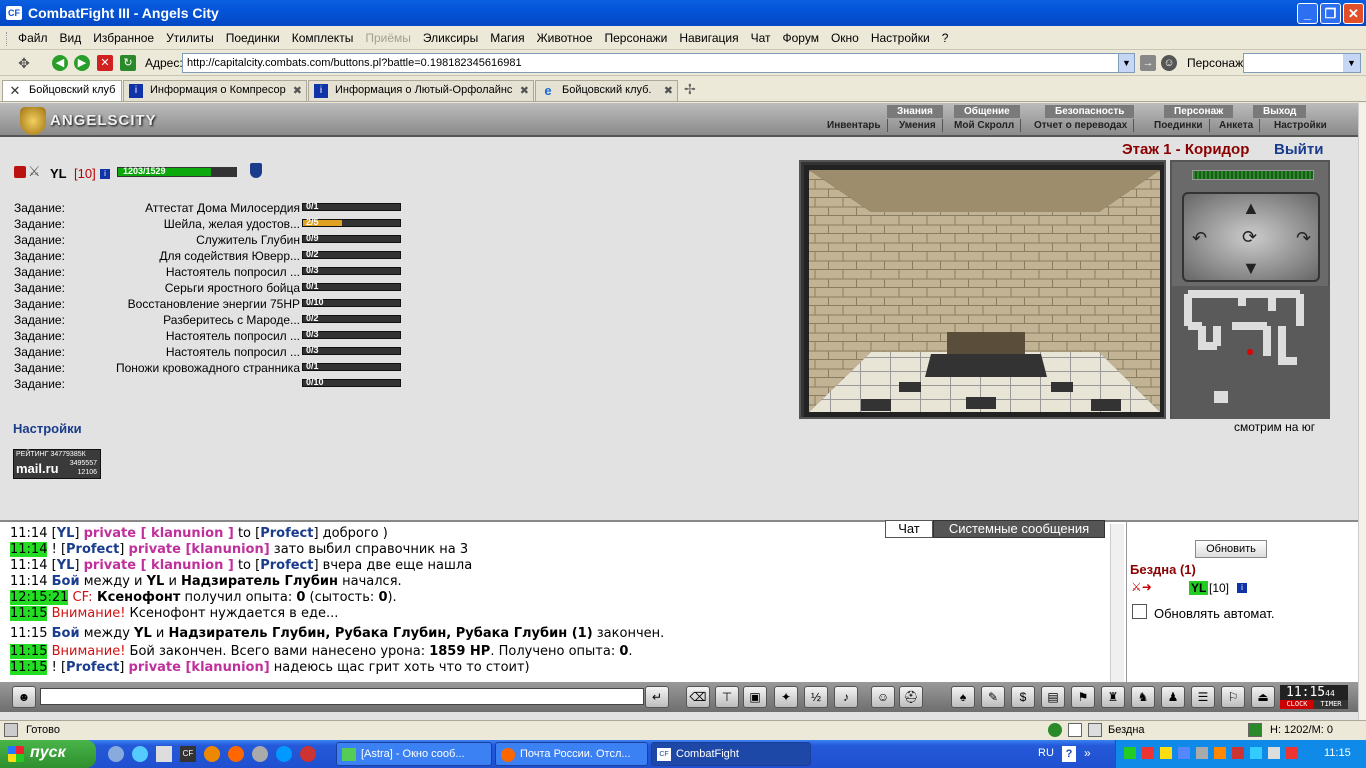 The width and height of the screenshot is (1366, 768). What do you see at coordinates (58, 173) in the screenshot?
I see `player-name: YL` at bounding box center [58, 173].